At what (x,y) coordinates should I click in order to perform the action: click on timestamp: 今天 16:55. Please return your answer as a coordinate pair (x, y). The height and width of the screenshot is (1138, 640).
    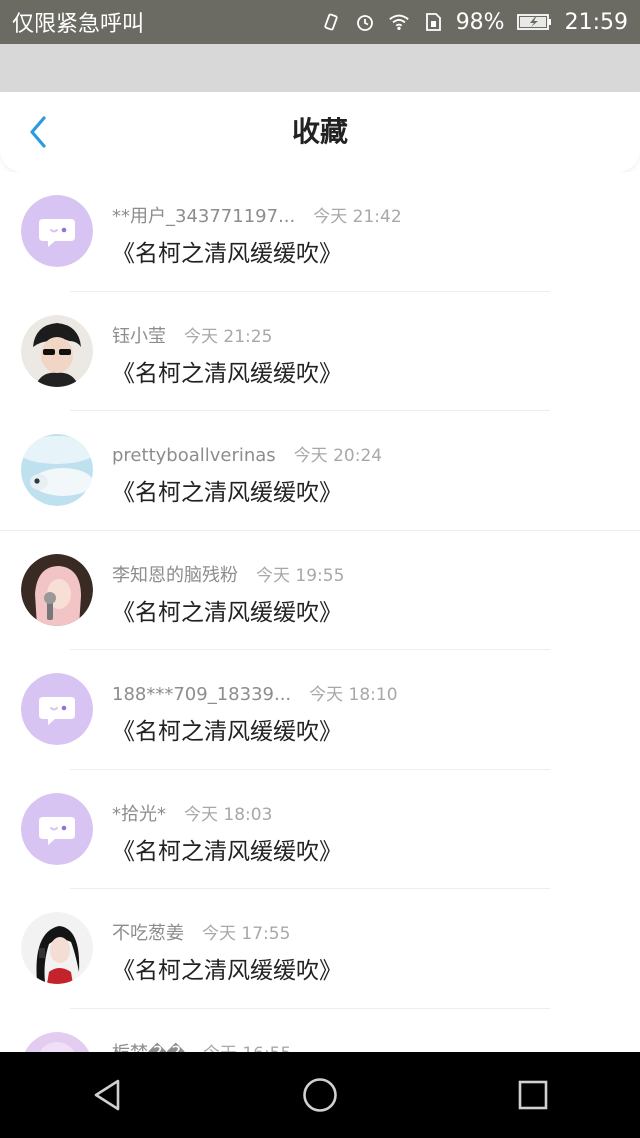
    Looking at the image, I should click on (247, 1048).